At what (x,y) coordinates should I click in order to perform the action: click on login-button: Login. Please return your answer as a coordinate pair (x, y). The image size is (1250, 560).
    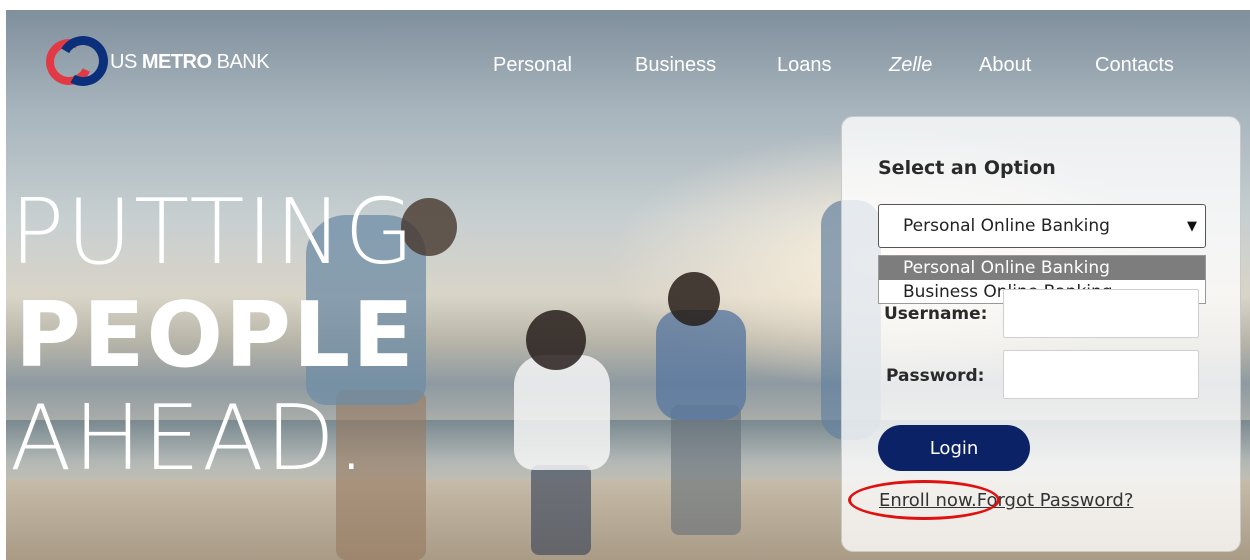
    Looking at the image, I should click on (954, 448).